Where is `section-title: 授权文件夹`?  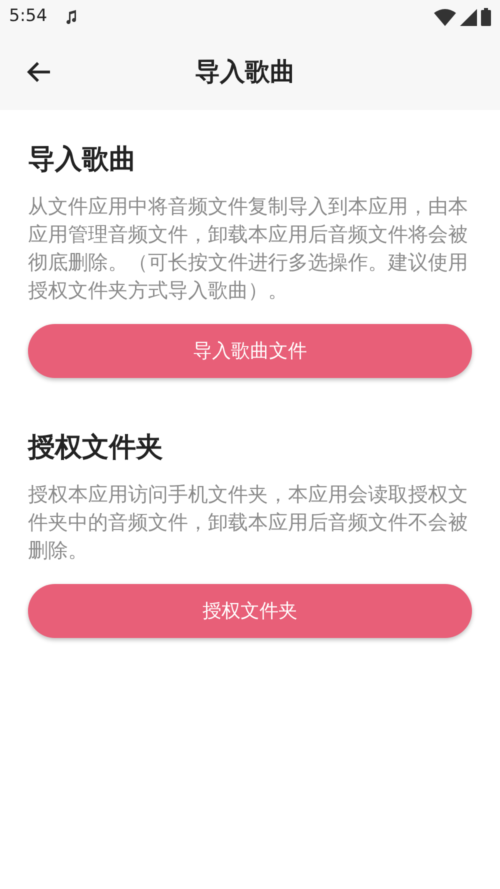 section-title: 授权文件夹 is located at coordinates (96, 448).